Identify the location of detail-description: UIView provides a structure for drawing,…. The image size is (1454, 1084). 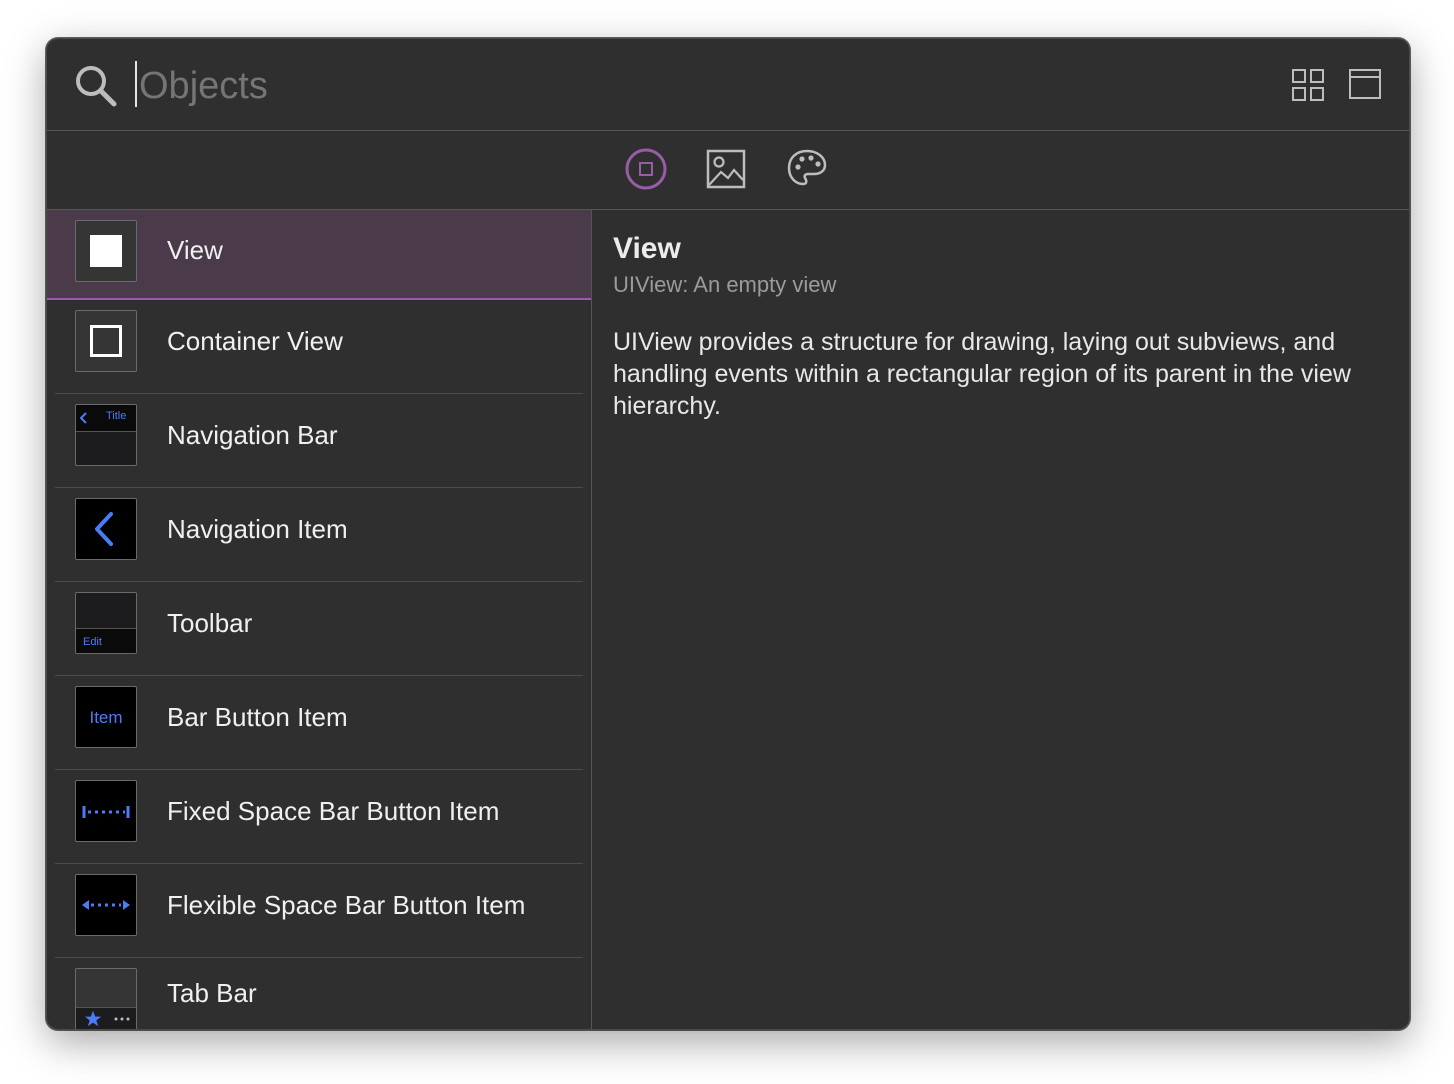
(982, 374).